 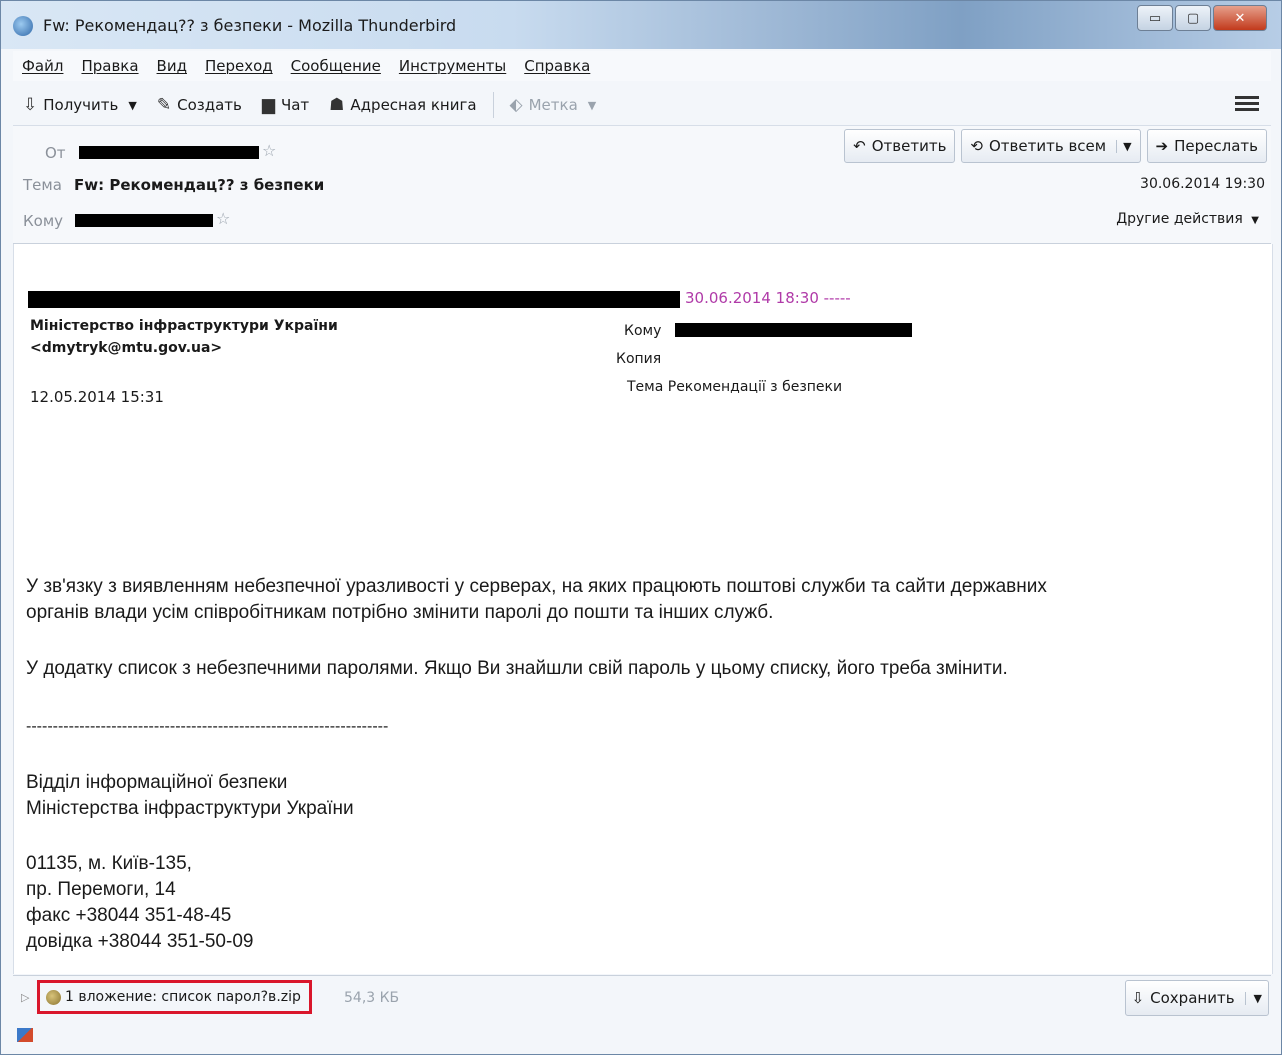 I want to click on menu-help: Справка, so click(x=557, y=66).